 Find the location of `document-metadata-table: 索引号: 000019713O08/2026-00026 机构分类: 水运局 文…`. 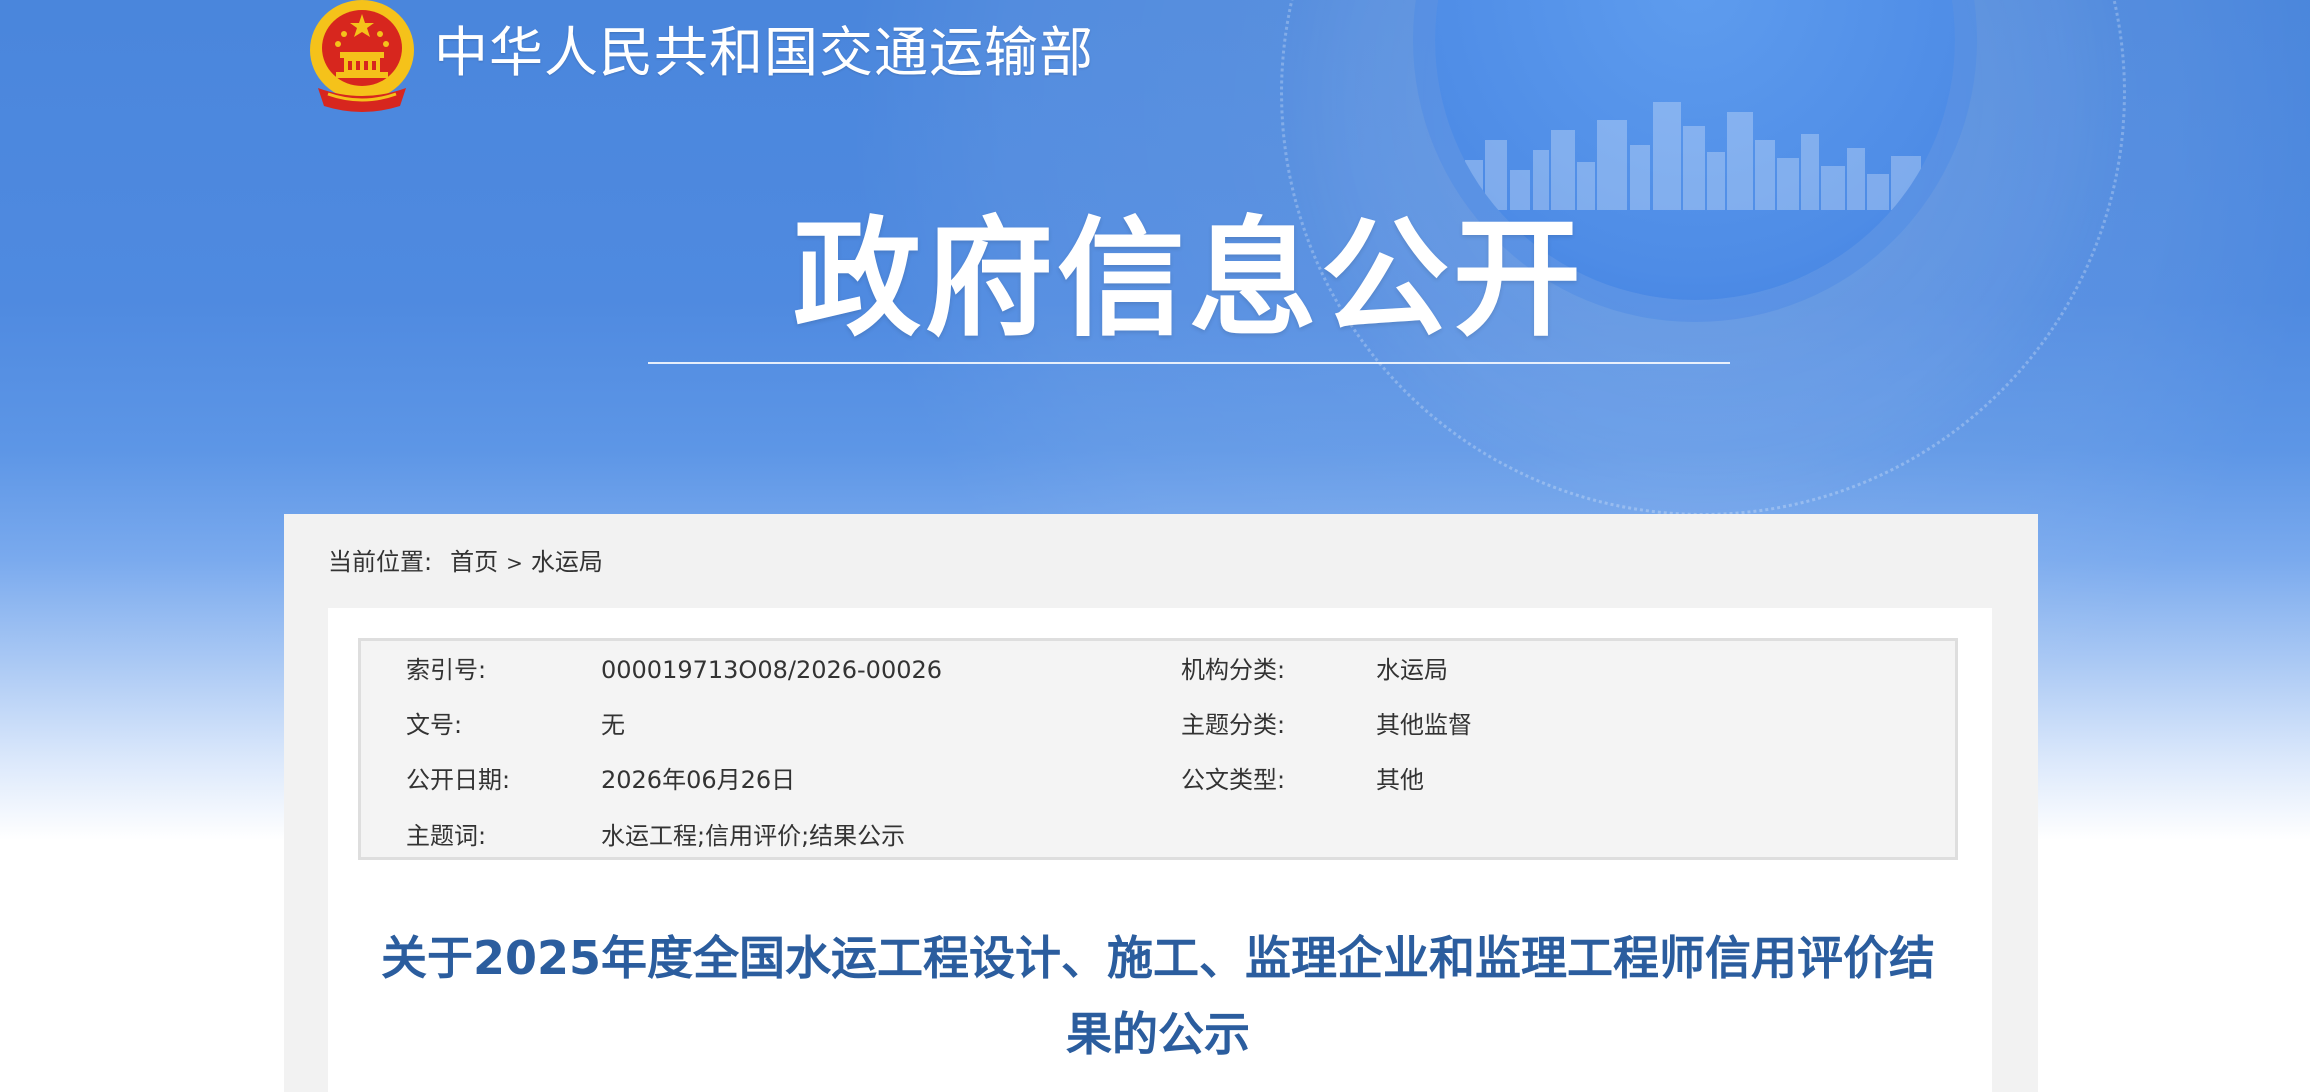

document-metadata-table: 索引号: 000019713O08/2026-00026 机构分类: 水运局 文… is located at coordinates (1158, 749).